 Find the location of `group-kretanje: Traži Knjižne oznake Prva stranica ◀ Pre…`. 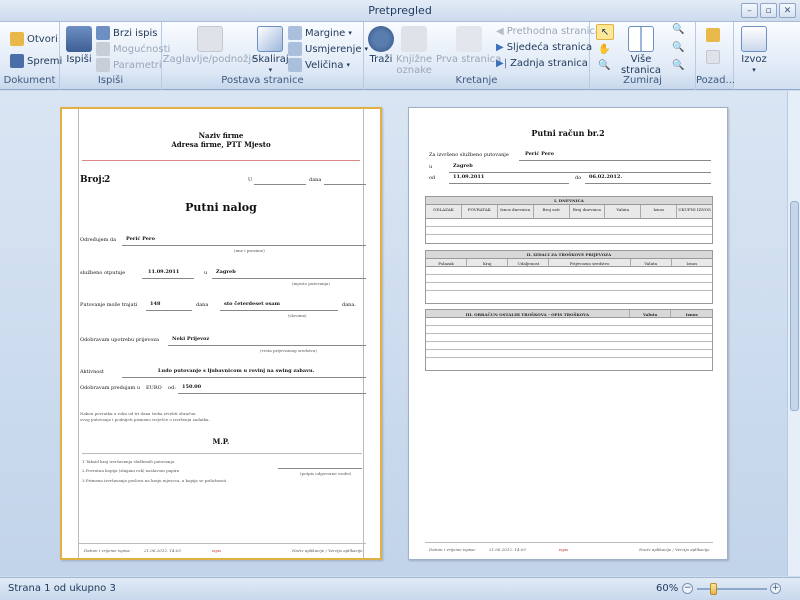

group-kretanje: Traži Knjižne oznake Prva stranica ◀ Pre… is located at coordinates (482, 56).